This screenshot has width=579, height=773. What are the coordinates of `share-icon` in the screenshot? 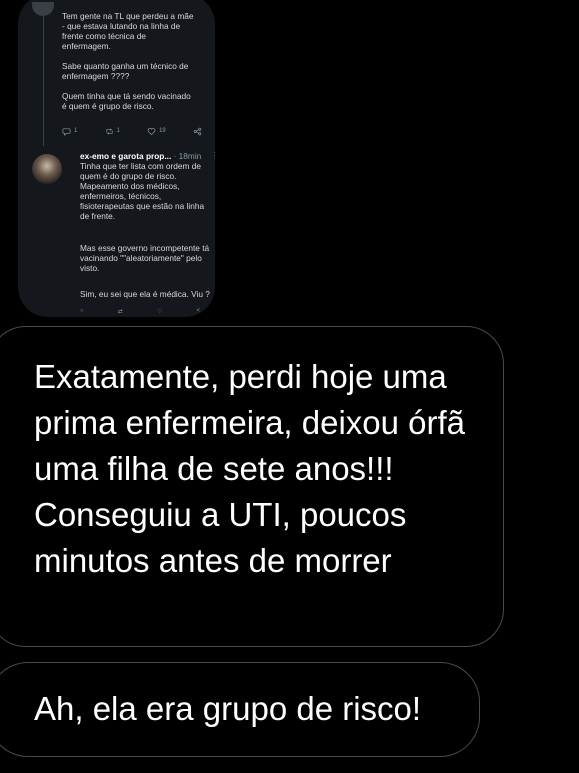 It's located at (197, 131).